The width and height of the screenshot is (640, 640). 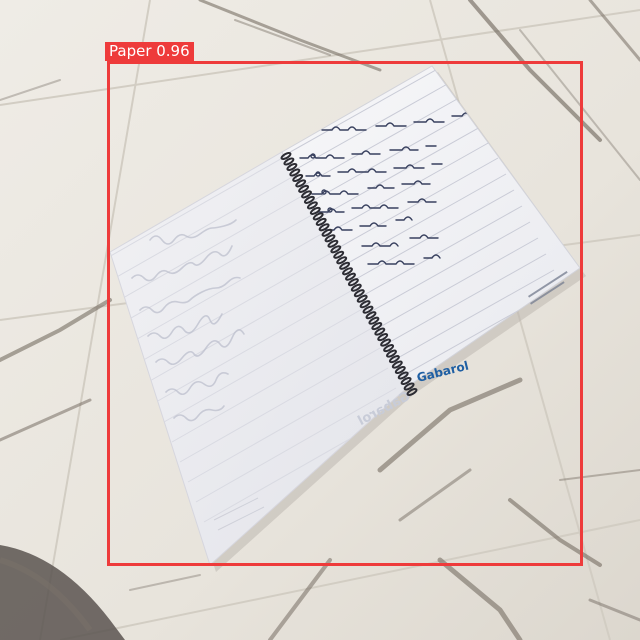 What do you see at coordinates (149, 51) in the screenshot?
I see `detection-label: Paper 0.96` at bounding box center [149, 51].